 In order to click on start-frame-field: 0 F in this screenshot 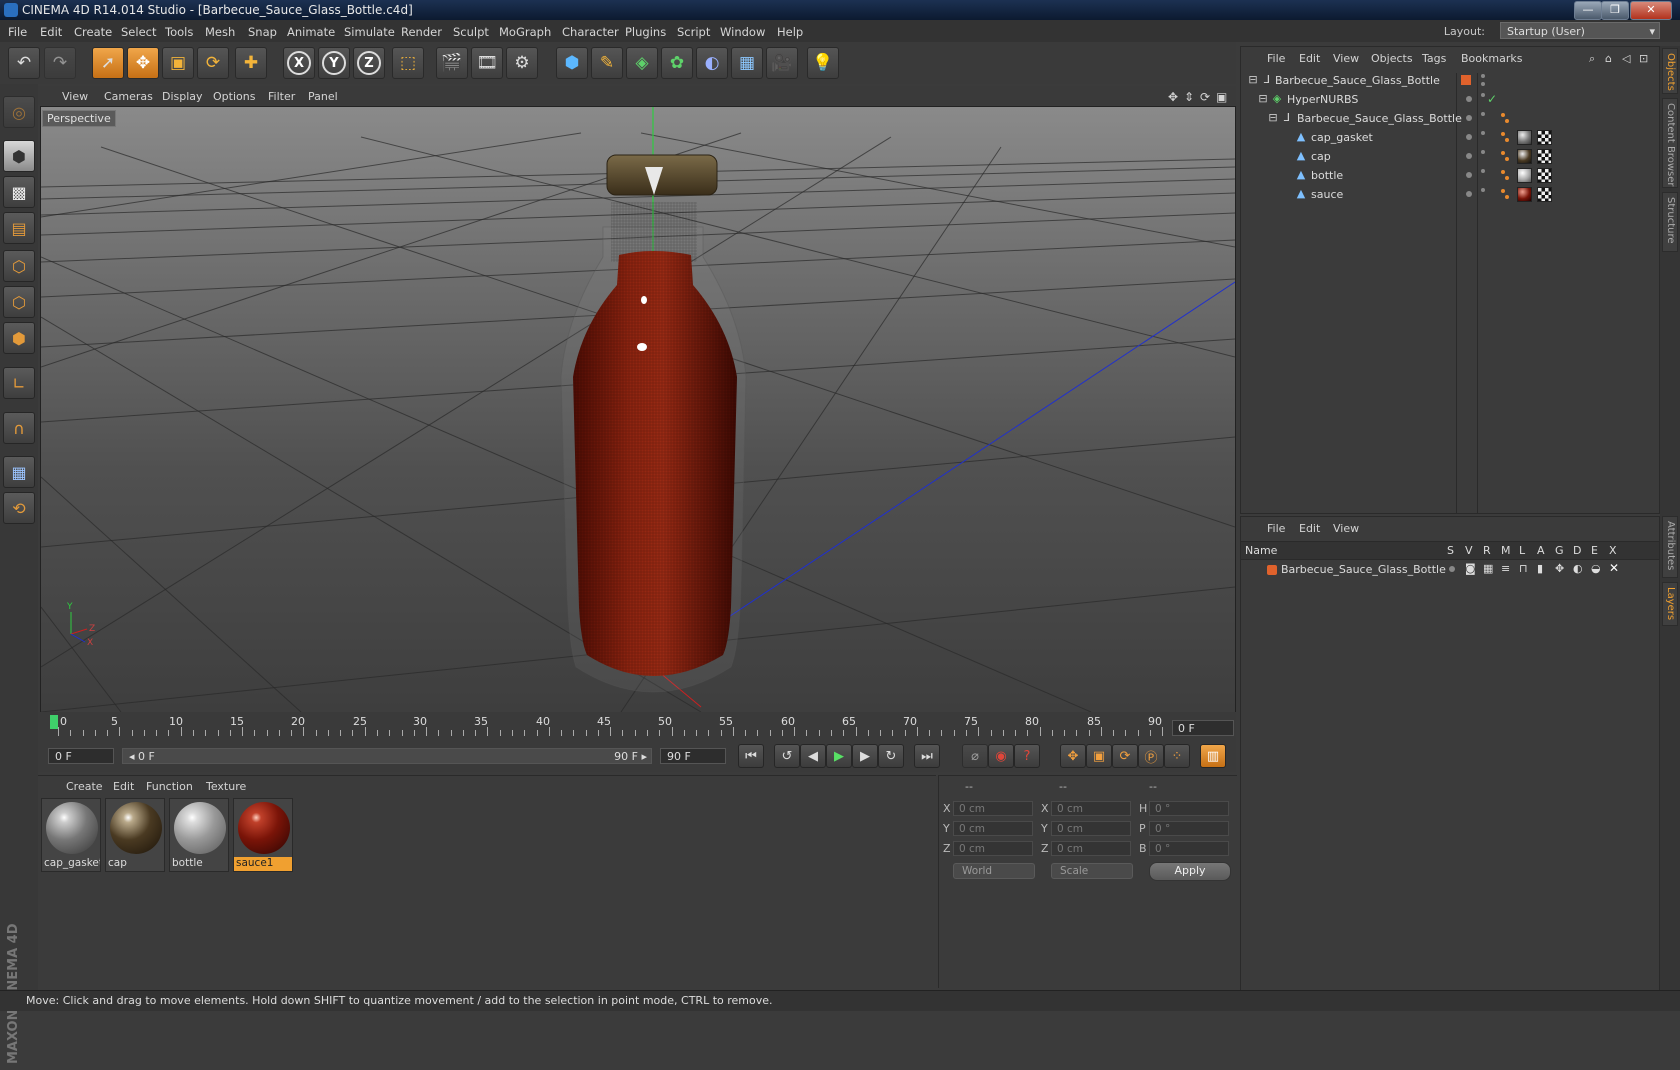, I will do `click(81, 756)`.